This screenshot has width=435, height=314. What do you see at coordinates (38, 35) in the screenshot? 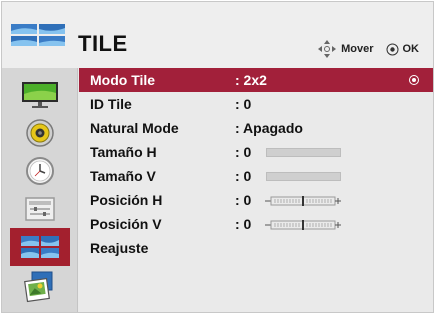
I see `tile-header-icon` at bounding box center [38, 35].